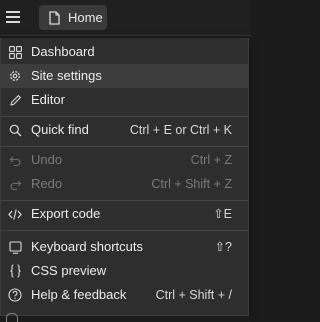 The width and height of the screenshot is (320, 322). Describe the element at coordinates (79, 294) in the screenshot. I see `menu-item-label: Help & feedback` at that location.